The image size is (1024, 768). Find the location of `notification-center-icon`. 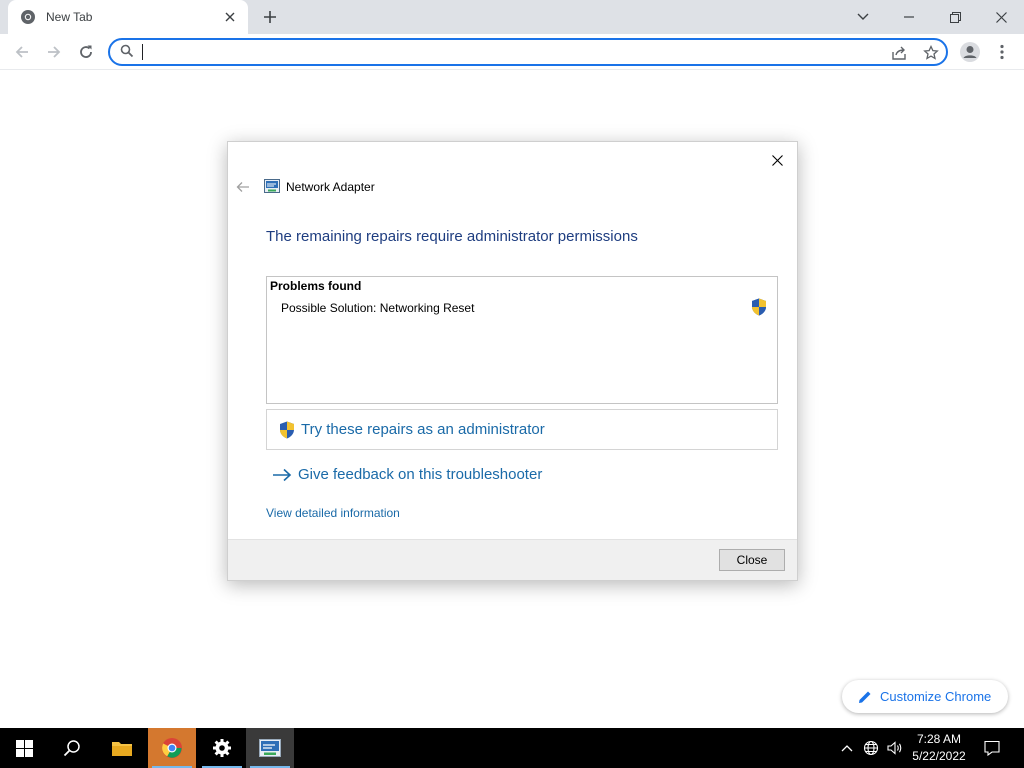

notification-center-icon is located at coordinates (992, 748).